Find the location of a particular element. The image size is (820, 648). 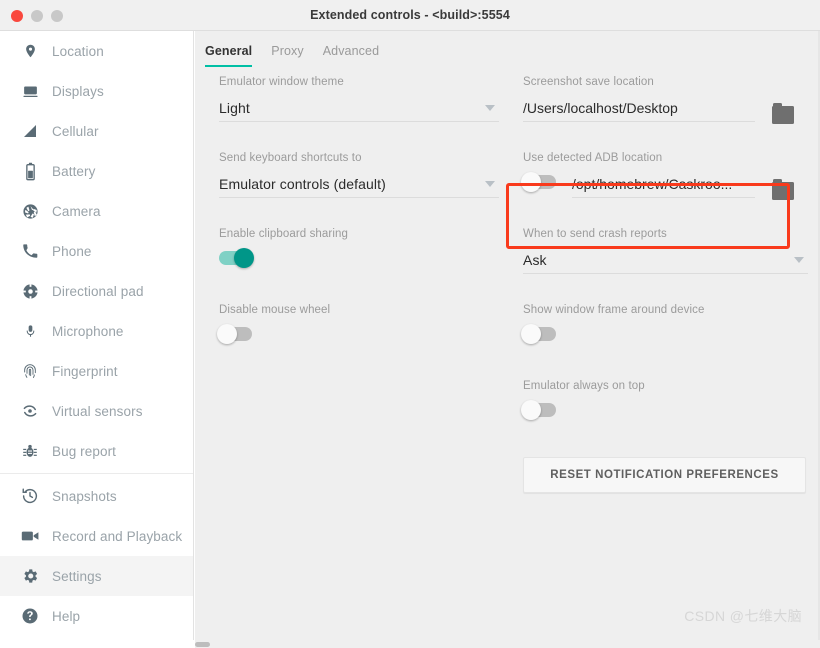

sidebar-item-label: Location is located at coordinates (78, 51).